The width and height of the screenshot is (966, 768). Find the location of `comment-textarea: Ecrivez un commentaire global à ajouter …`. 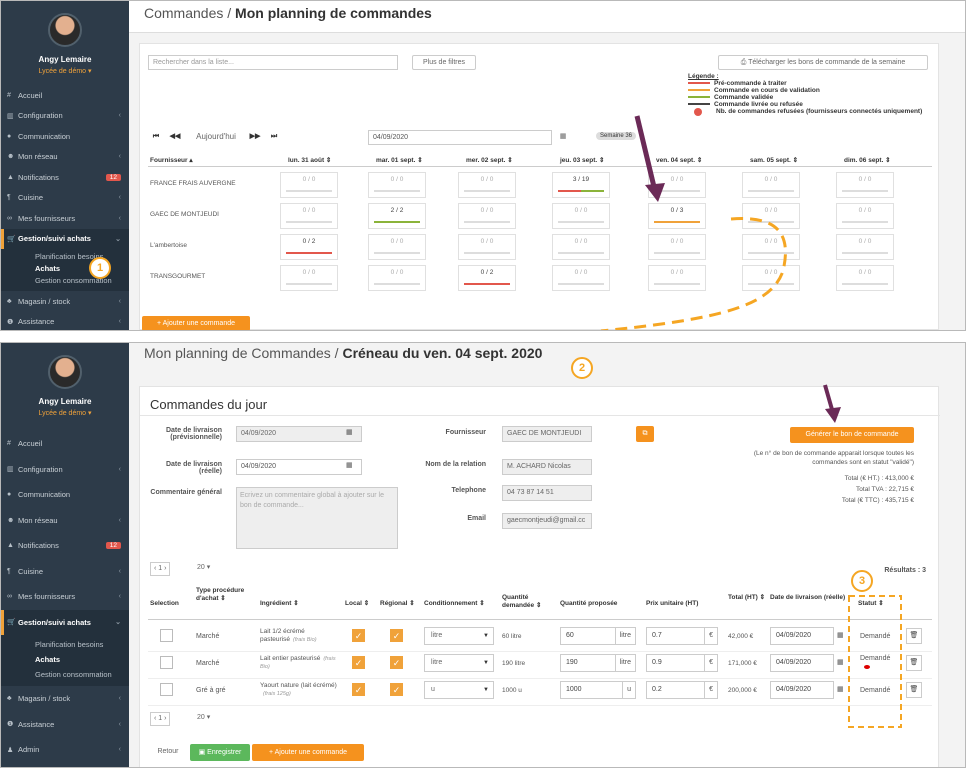

comment-textarea: Ecrivez un commentaire global à ajouter … is located at coordinates (317, 518).